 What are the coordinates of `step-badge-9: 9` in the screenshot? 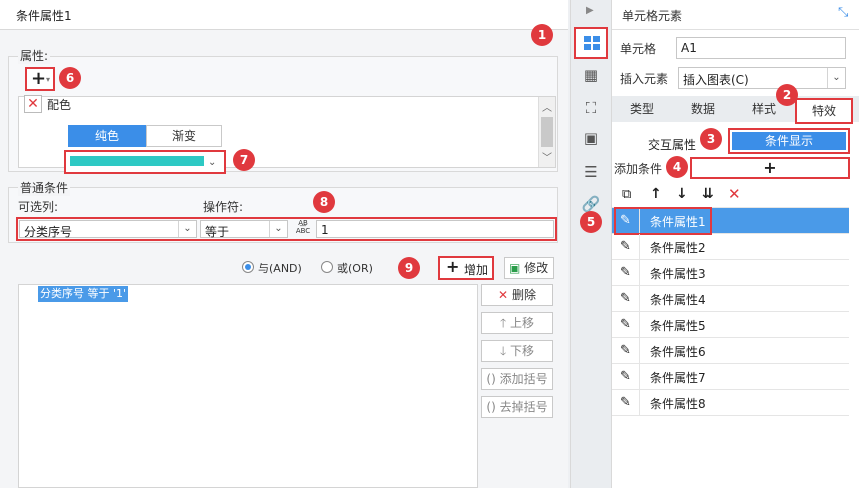 It's located at (409, 268).